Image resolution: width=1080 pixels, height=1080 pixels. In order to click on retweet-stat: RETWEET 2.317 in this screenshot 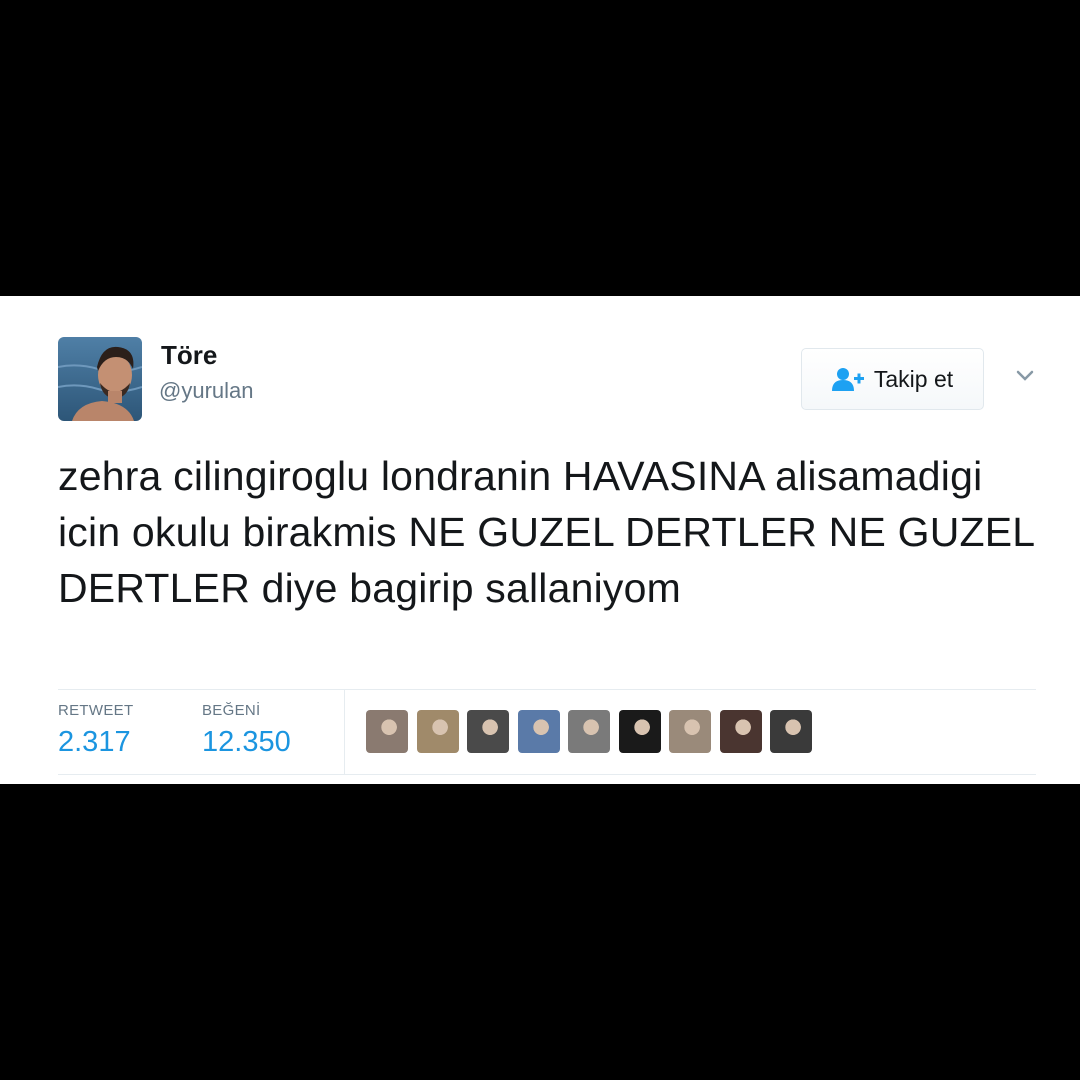, I will do `click(95, 730)`.